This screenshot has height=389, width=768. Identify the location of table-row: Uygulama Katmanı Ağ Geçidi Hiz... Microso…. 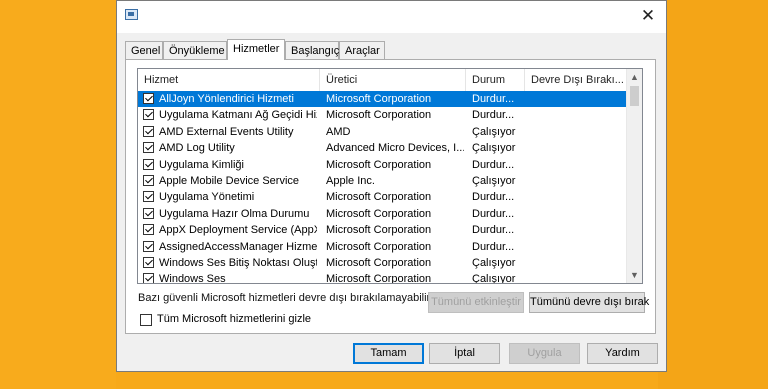
(383, 115).